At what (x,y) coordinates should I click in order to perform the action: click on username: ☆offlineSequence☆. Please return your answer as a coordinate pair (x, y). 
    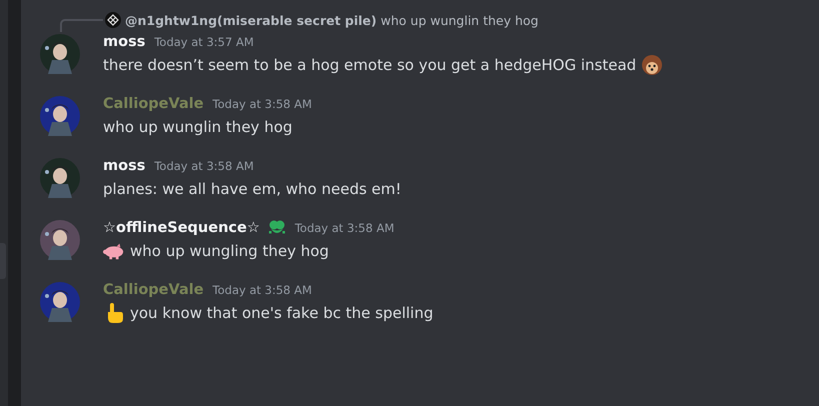
    Looking at the image, I should click on (181, 228).